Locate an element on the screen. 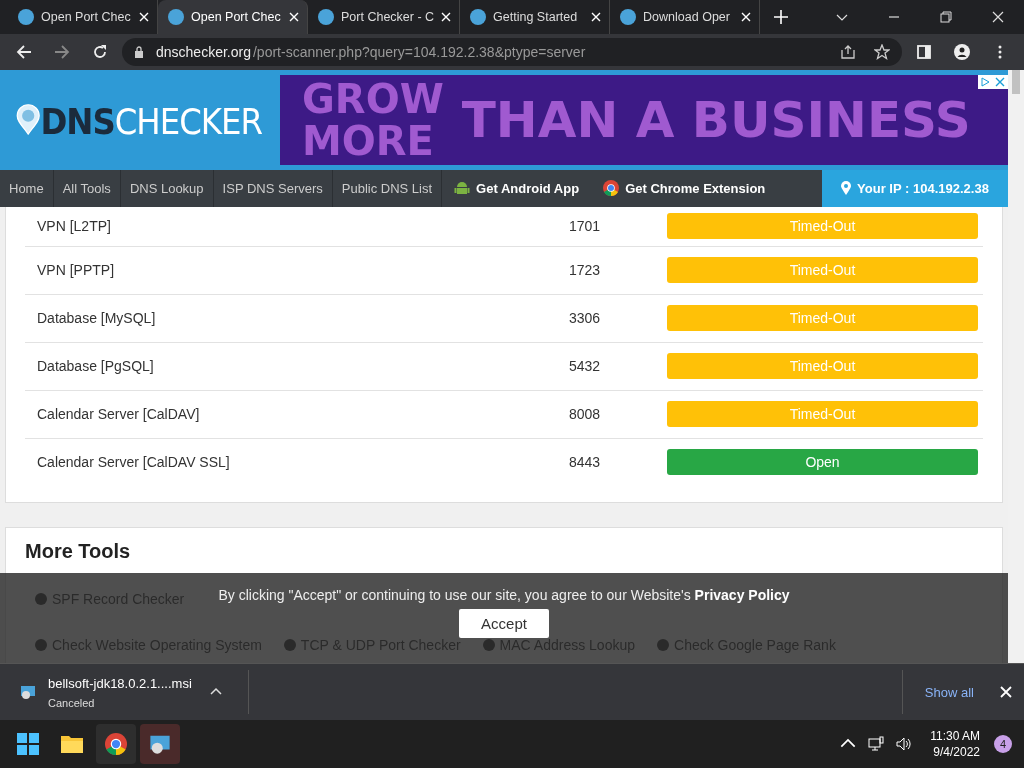 This screenshot has height=768, width=1024. port-number: 8008 is located at coordinates (585, 414).